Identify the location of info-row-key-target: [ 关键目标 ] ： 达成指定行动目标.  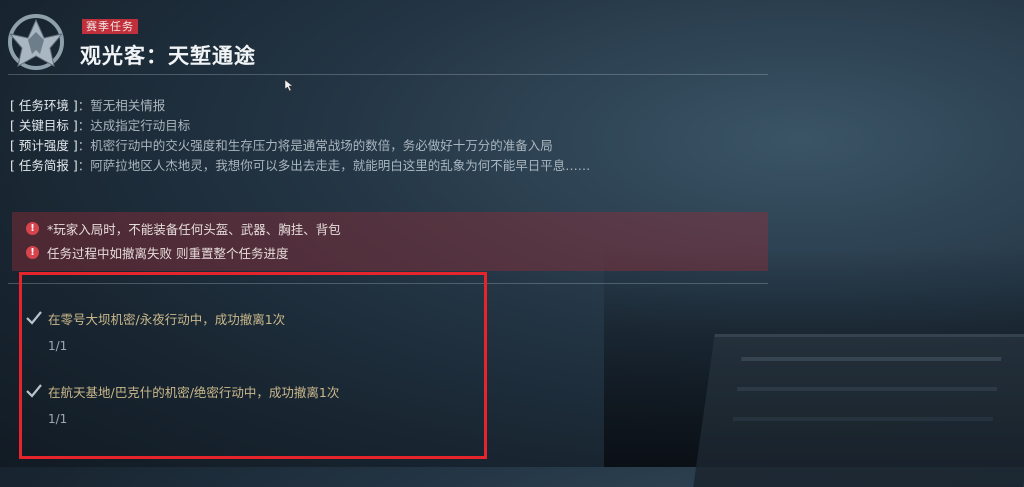
(315, 126).